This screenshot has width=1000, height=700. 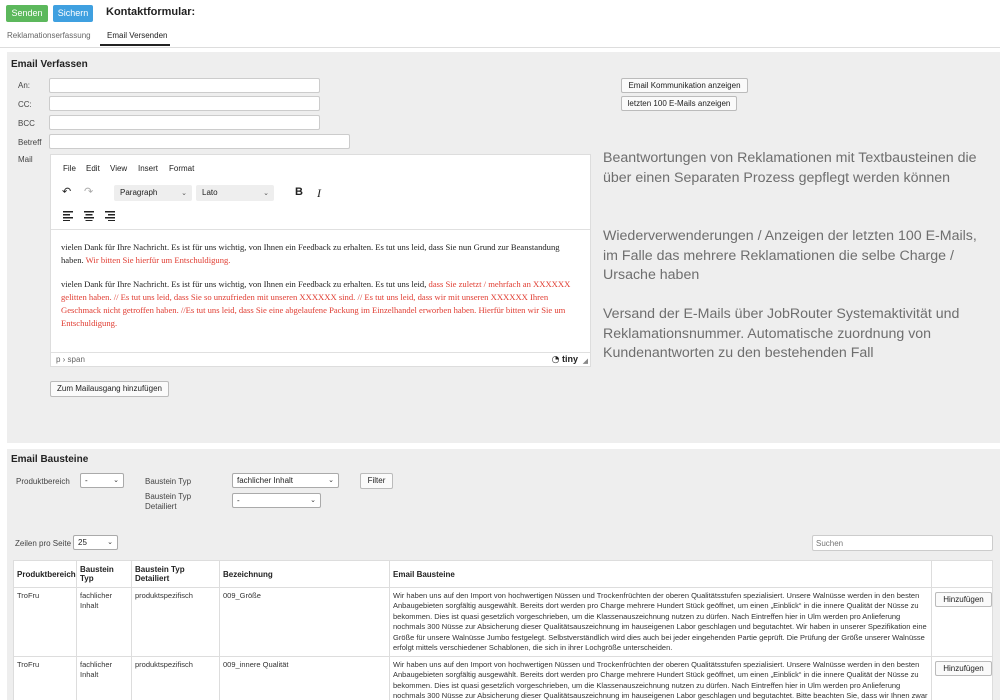 I want to click on to-field, so click(x=184, y=85).